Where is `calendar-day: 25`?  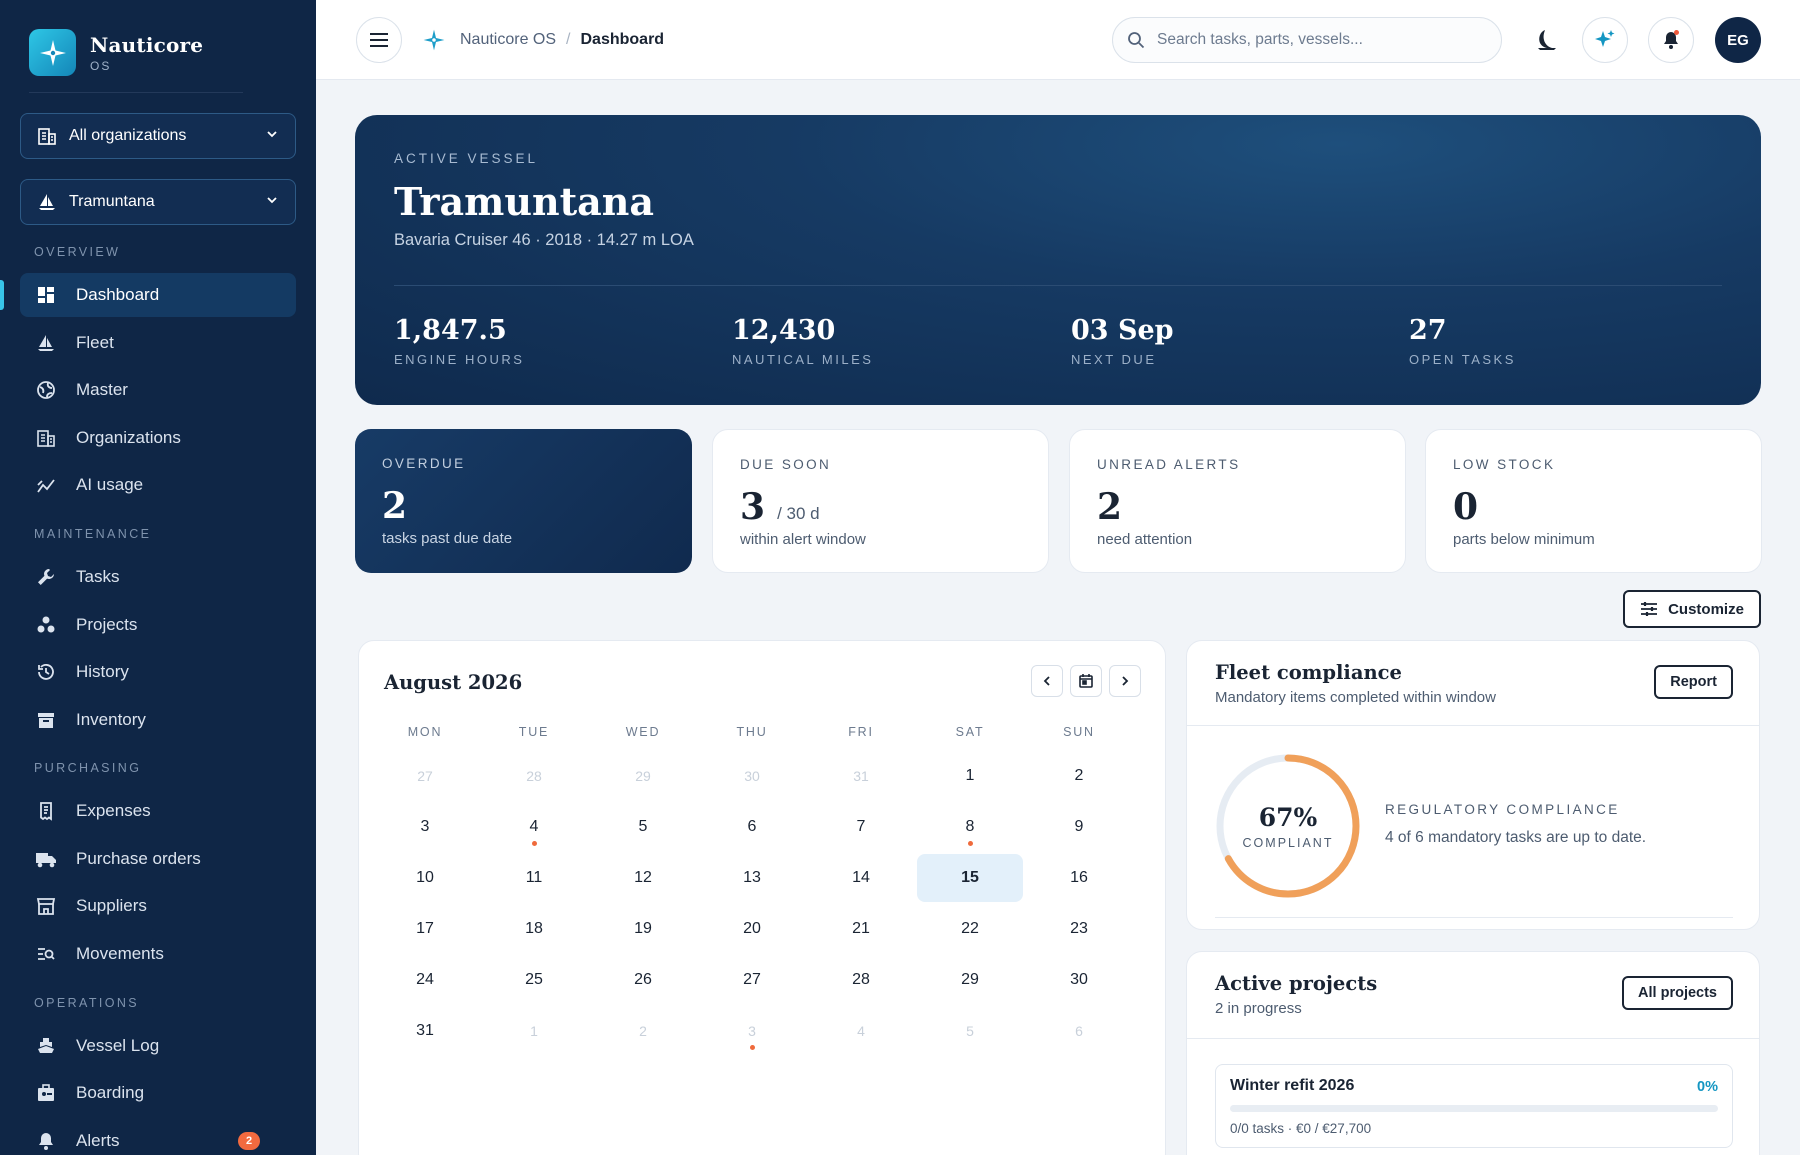 calendar-day: 25 is located at coordinates (534, 980).